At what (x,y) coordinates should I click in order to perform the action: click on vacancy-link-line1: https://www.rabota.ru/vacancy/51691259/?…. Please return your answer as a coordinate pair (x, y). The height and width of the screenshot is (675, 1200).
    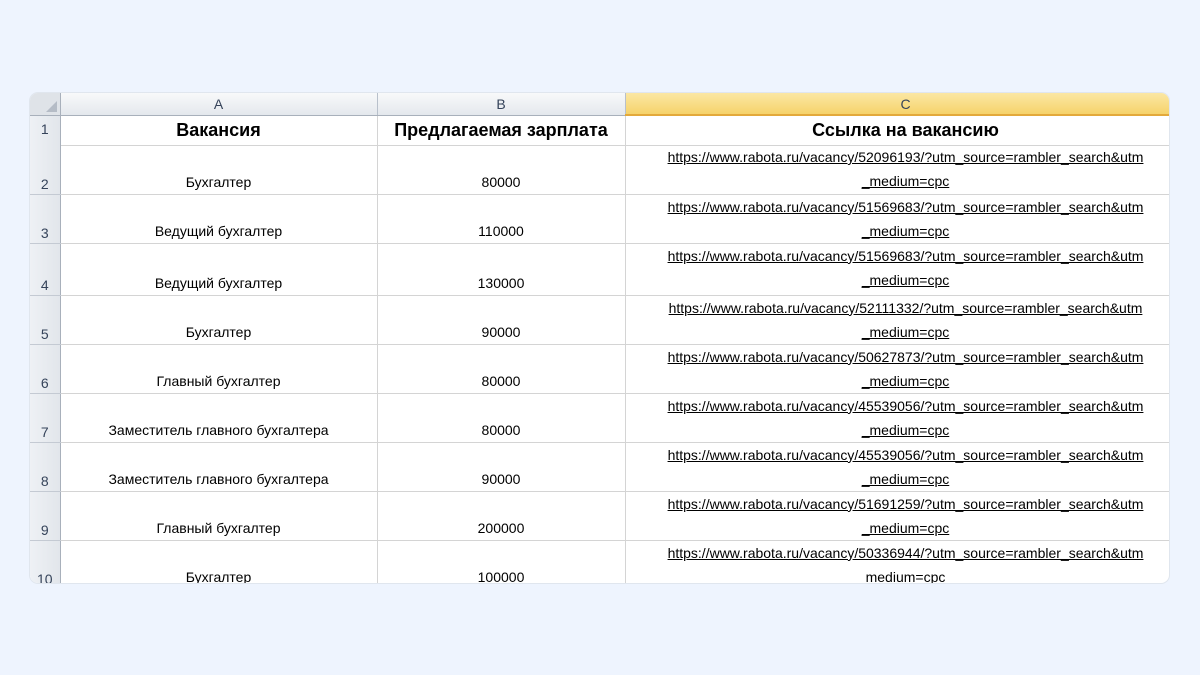
    Looking at the image, I should click on (905, 503).